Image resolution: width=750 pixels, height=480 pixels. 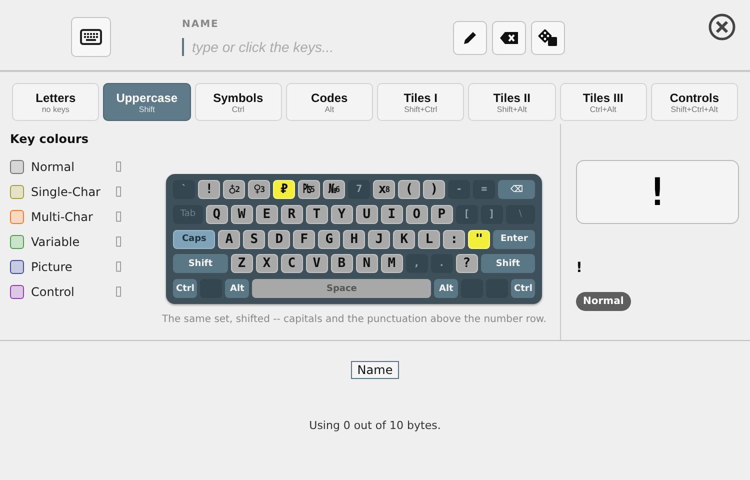 What do you see at coordinates (512, 102) in the screenshot?
I see `tab: Tiles II Shift+Alt` at bounding box center [512, 102].